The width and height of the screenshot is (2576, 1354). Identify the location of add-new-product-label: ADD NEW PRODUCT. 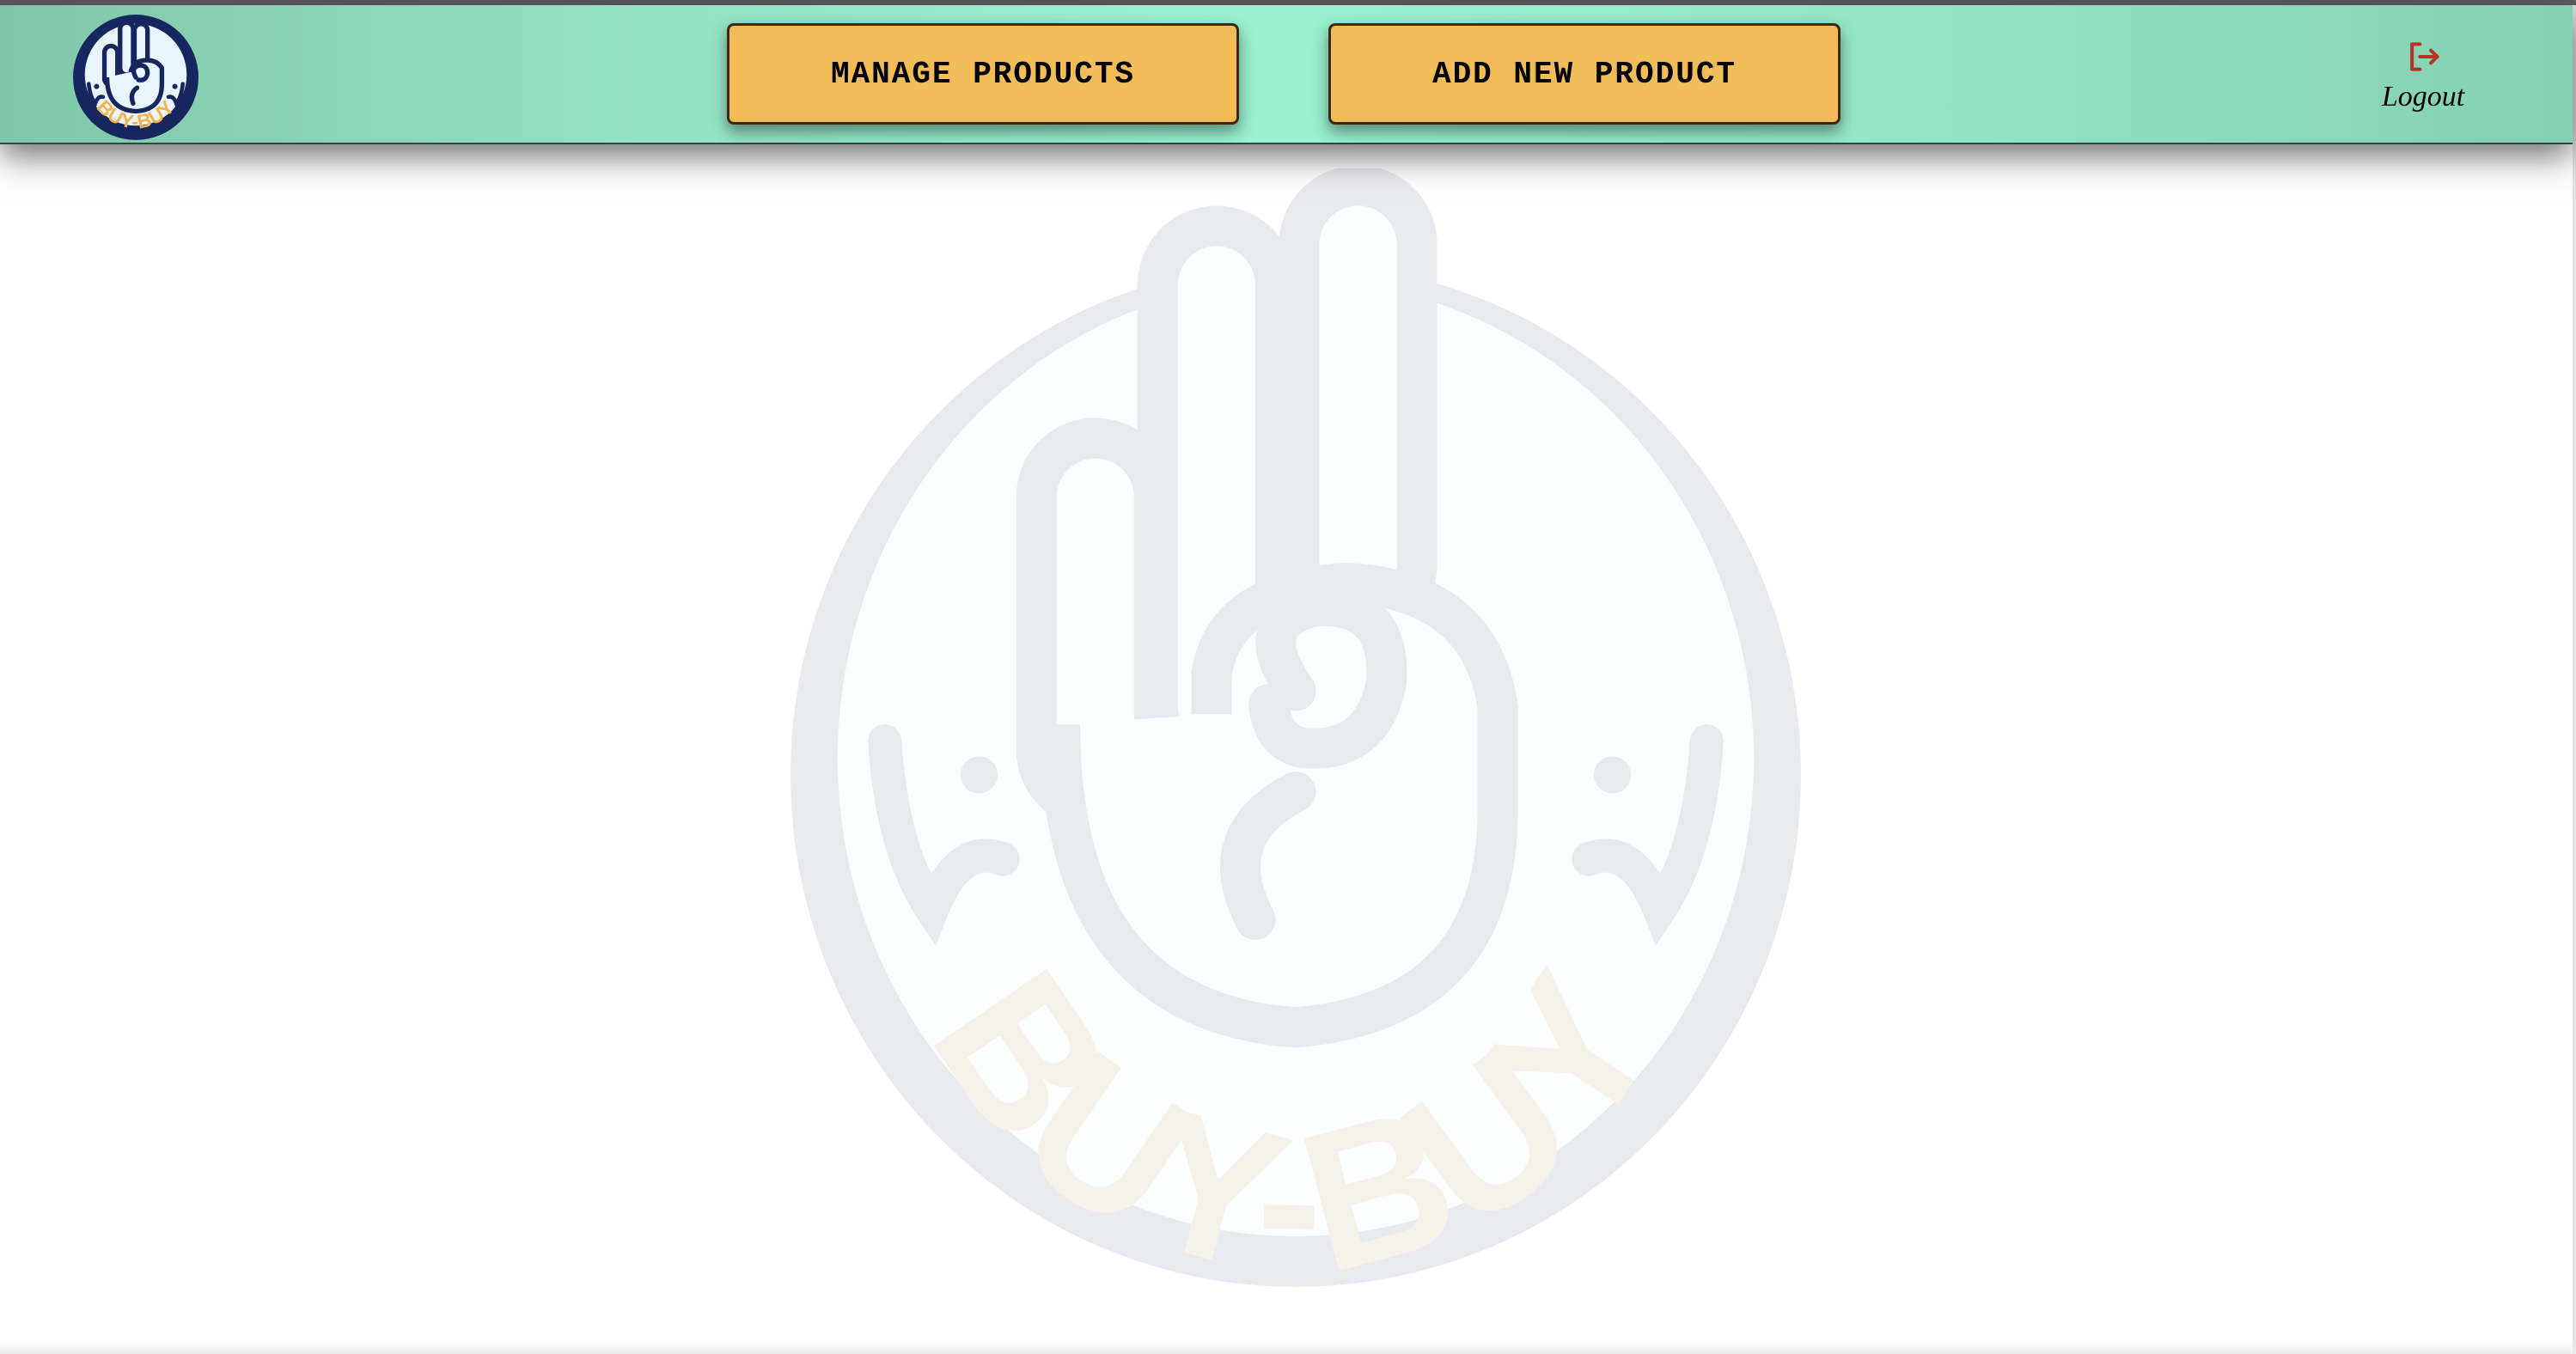
(1584, 74).